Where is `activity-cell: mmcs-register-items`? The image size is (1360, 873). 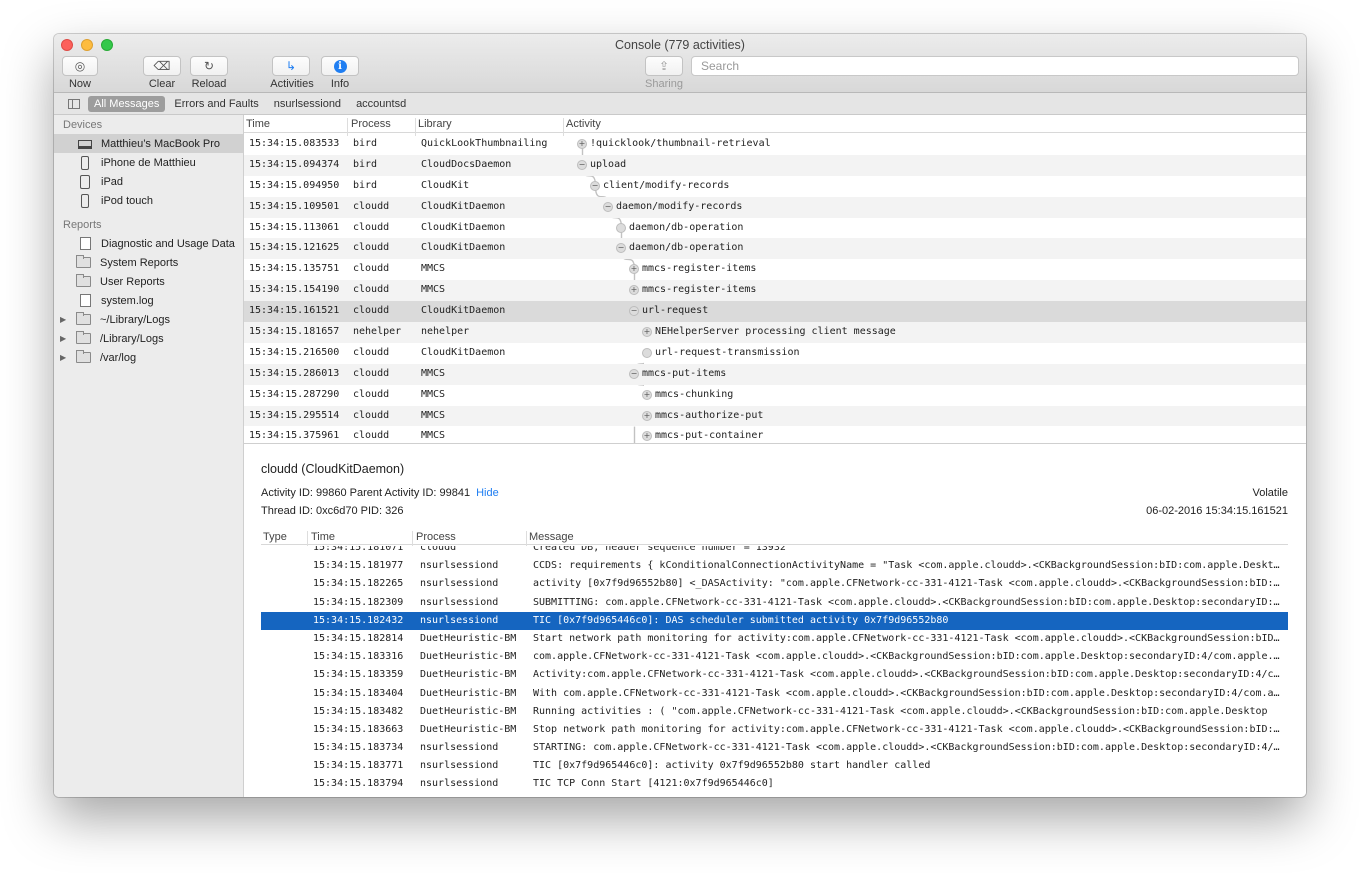
activity-cell: mmcs-register-items is located at coordinates (699, 269).